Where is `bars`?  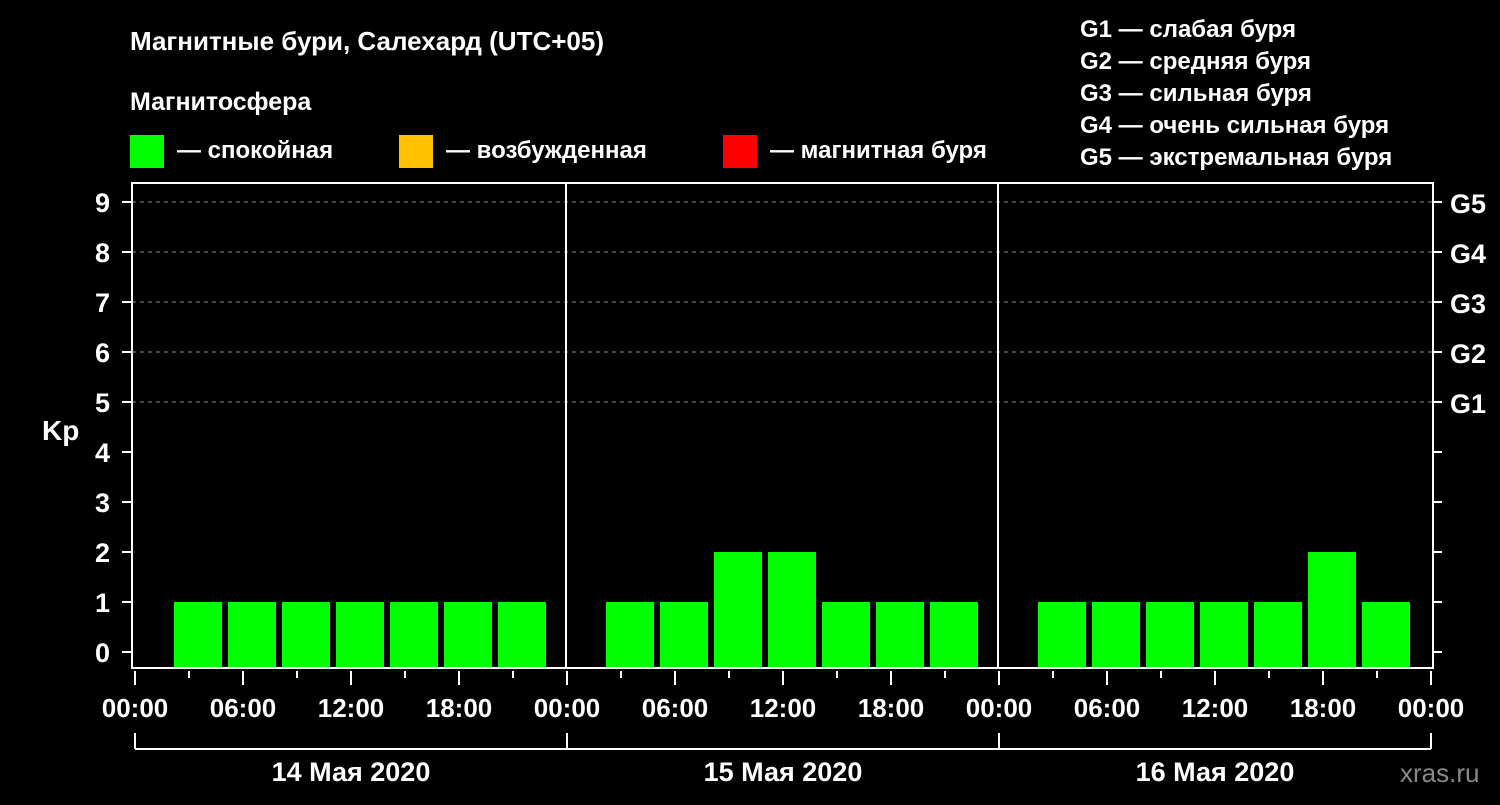
bars is located at coordinates (792, 610).